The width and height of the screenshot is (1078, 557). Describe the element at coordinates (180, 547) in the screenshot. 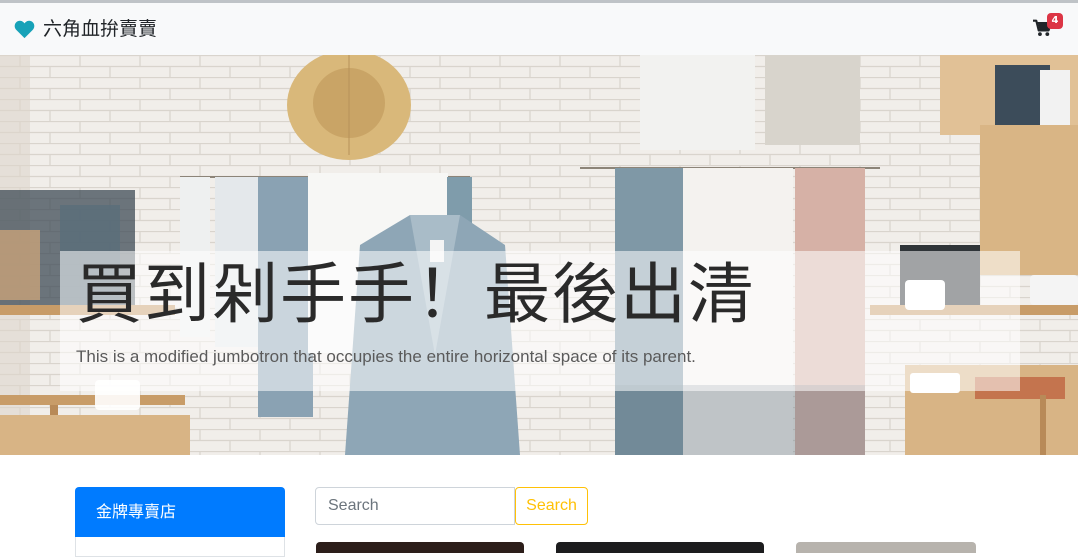

I see `sidebar-item-next` at that location.